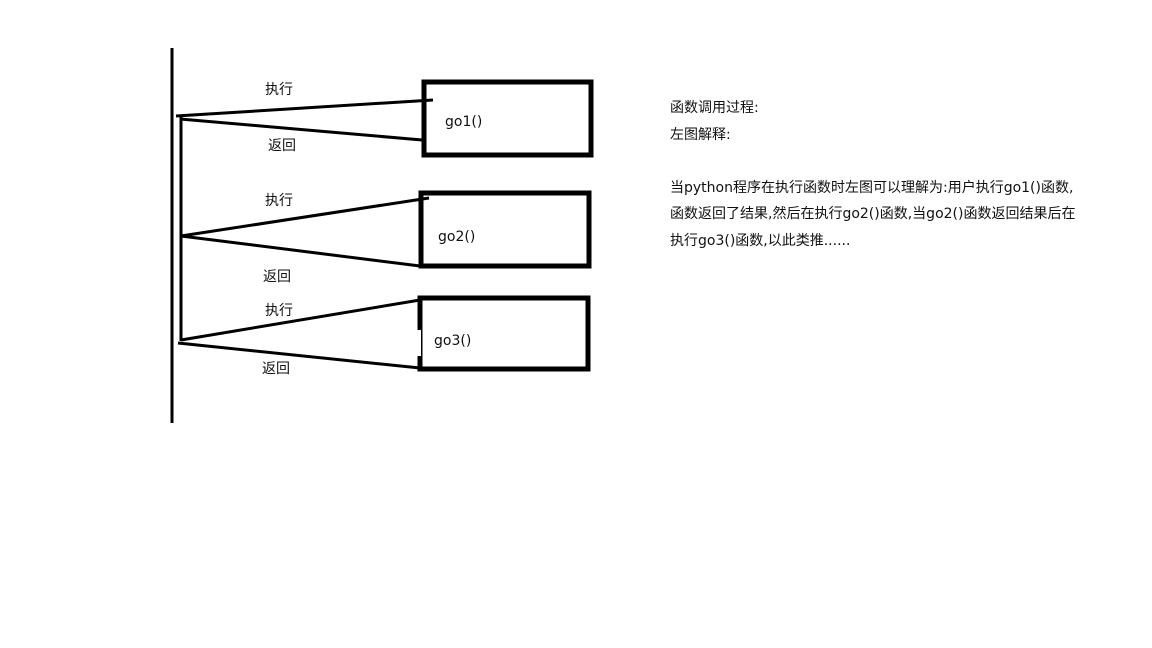 The height and width of the screenshot is (648, 1152). I want to click on return-arrow-go2, so click(300, 251).